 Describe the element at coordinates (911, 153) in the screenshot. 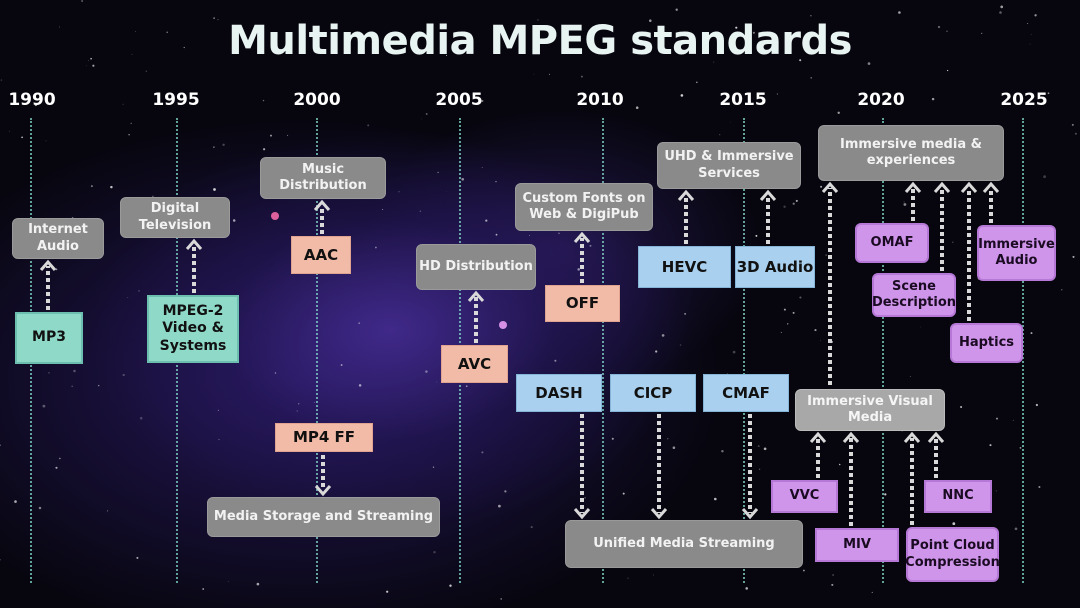

I see `app-immersive-media: Immersive media & experiences` at that location.